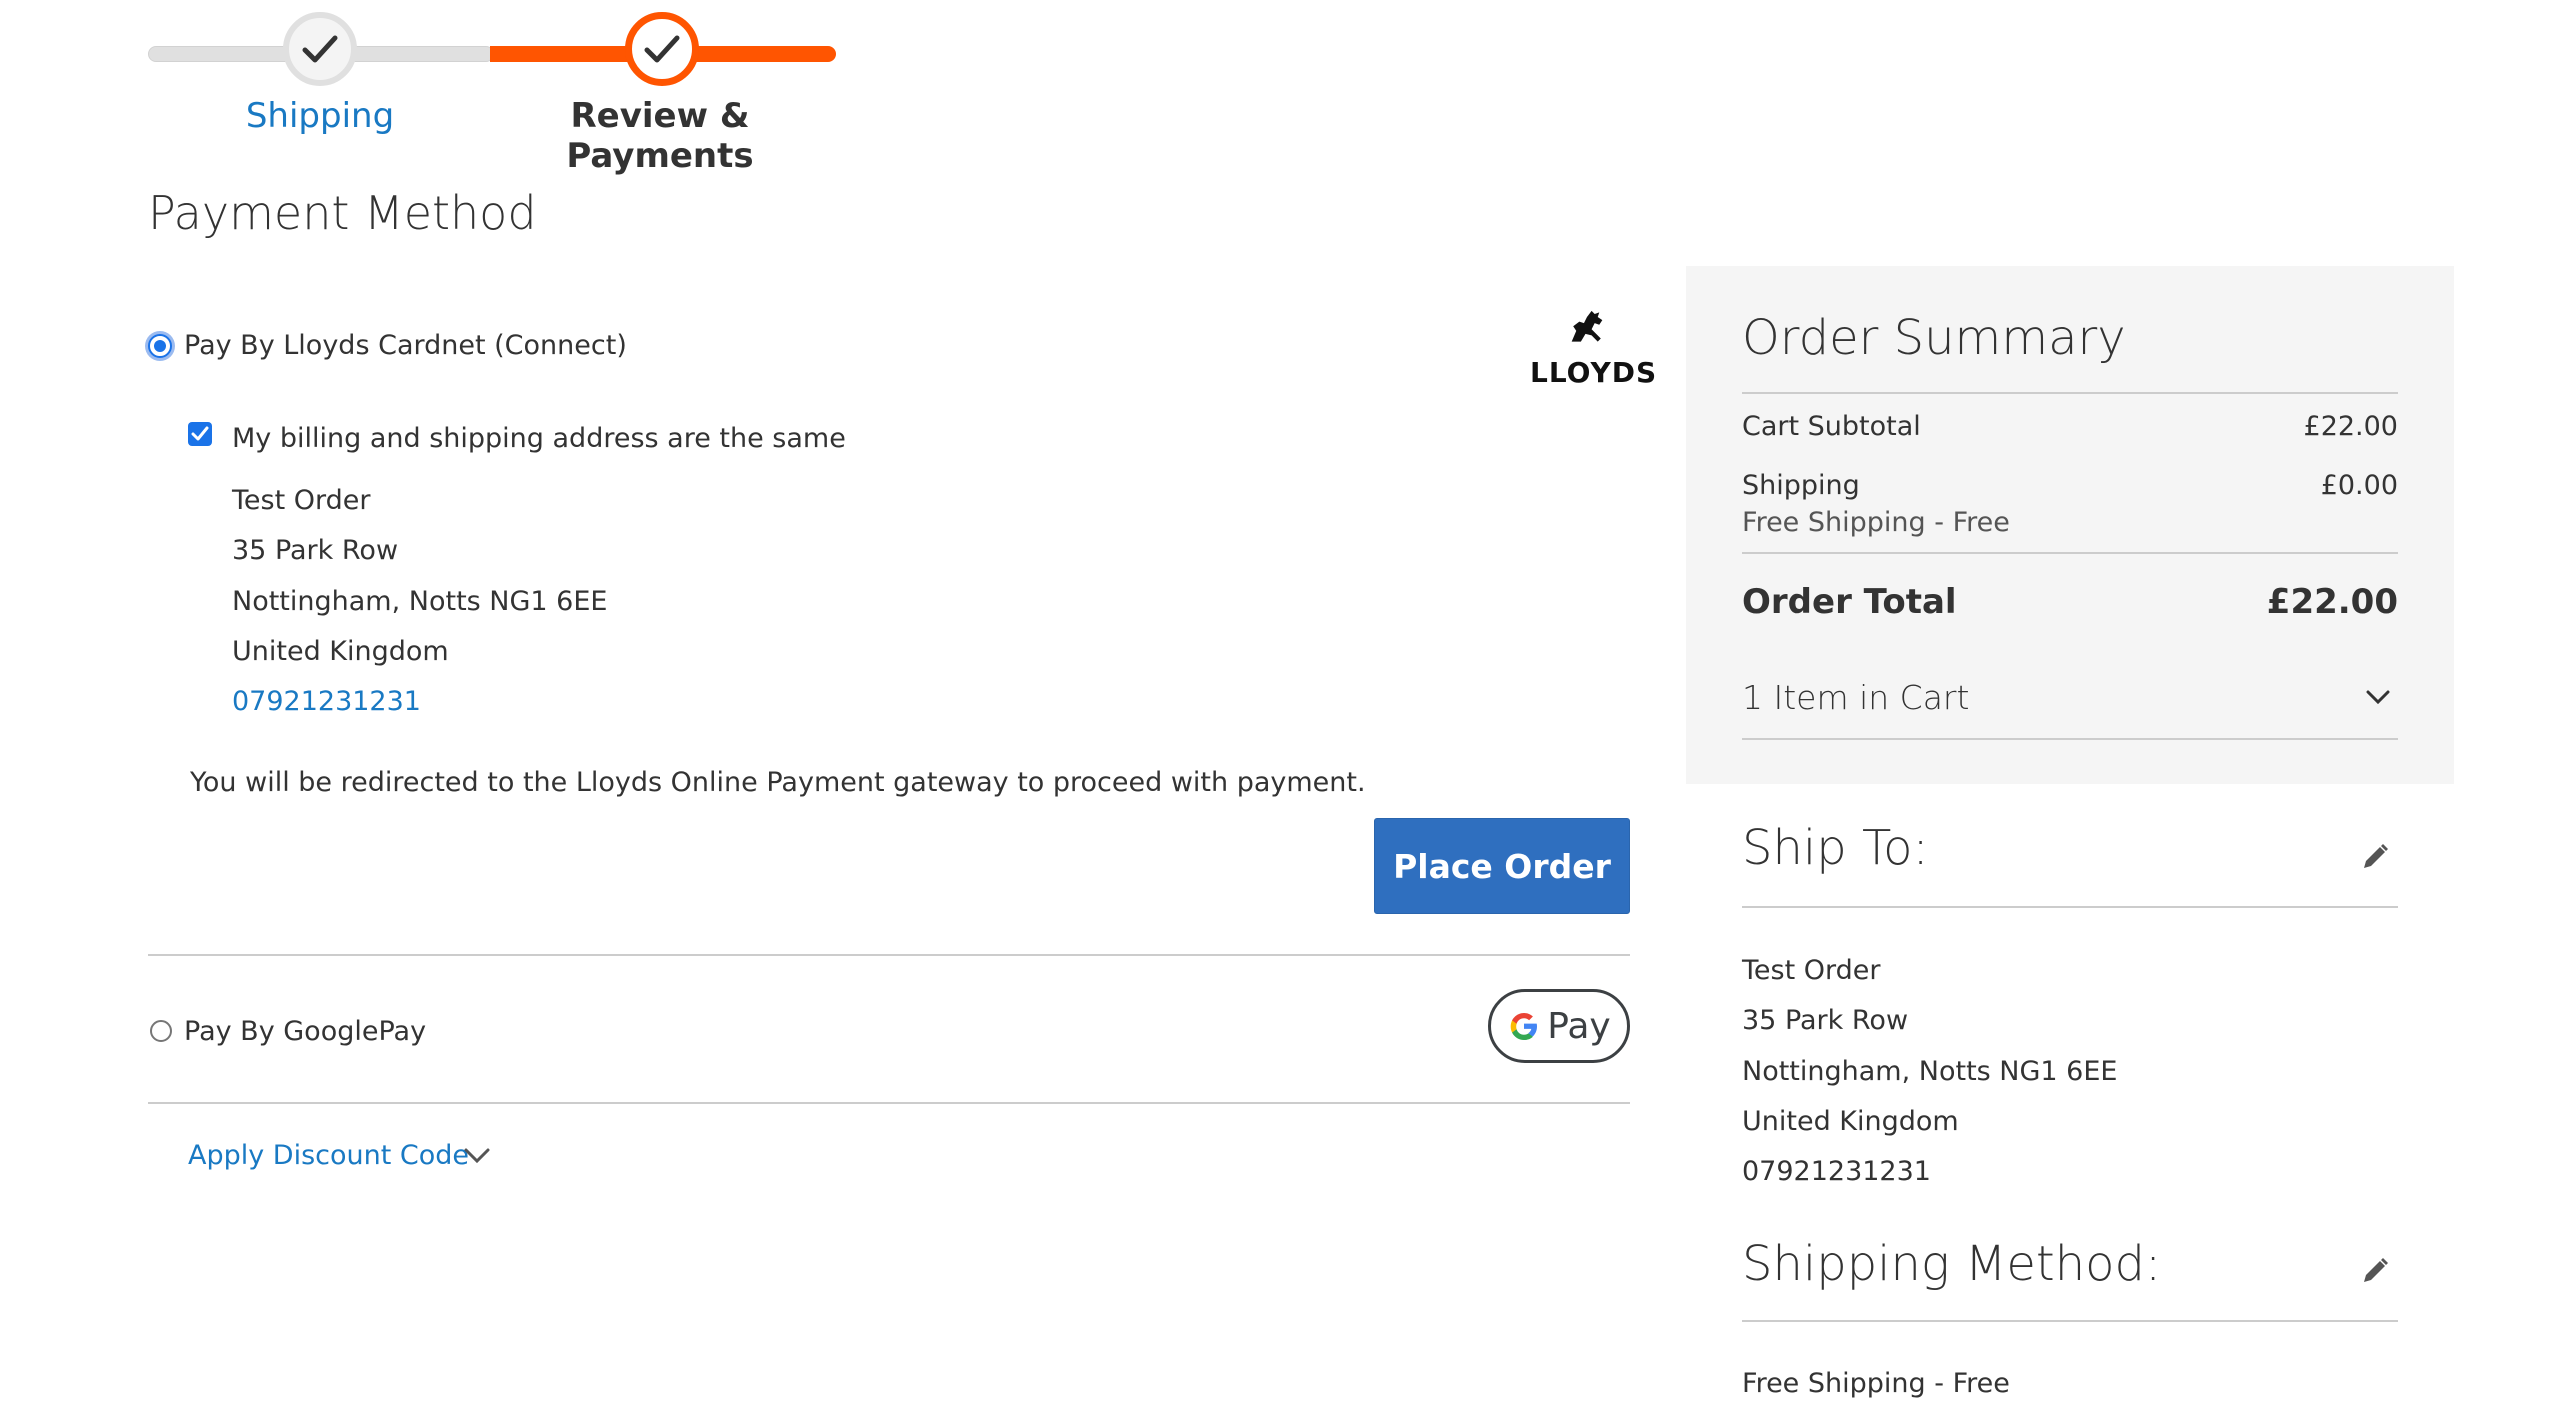  I want to click on billing-country: United Kingdom, so click(340, 651).